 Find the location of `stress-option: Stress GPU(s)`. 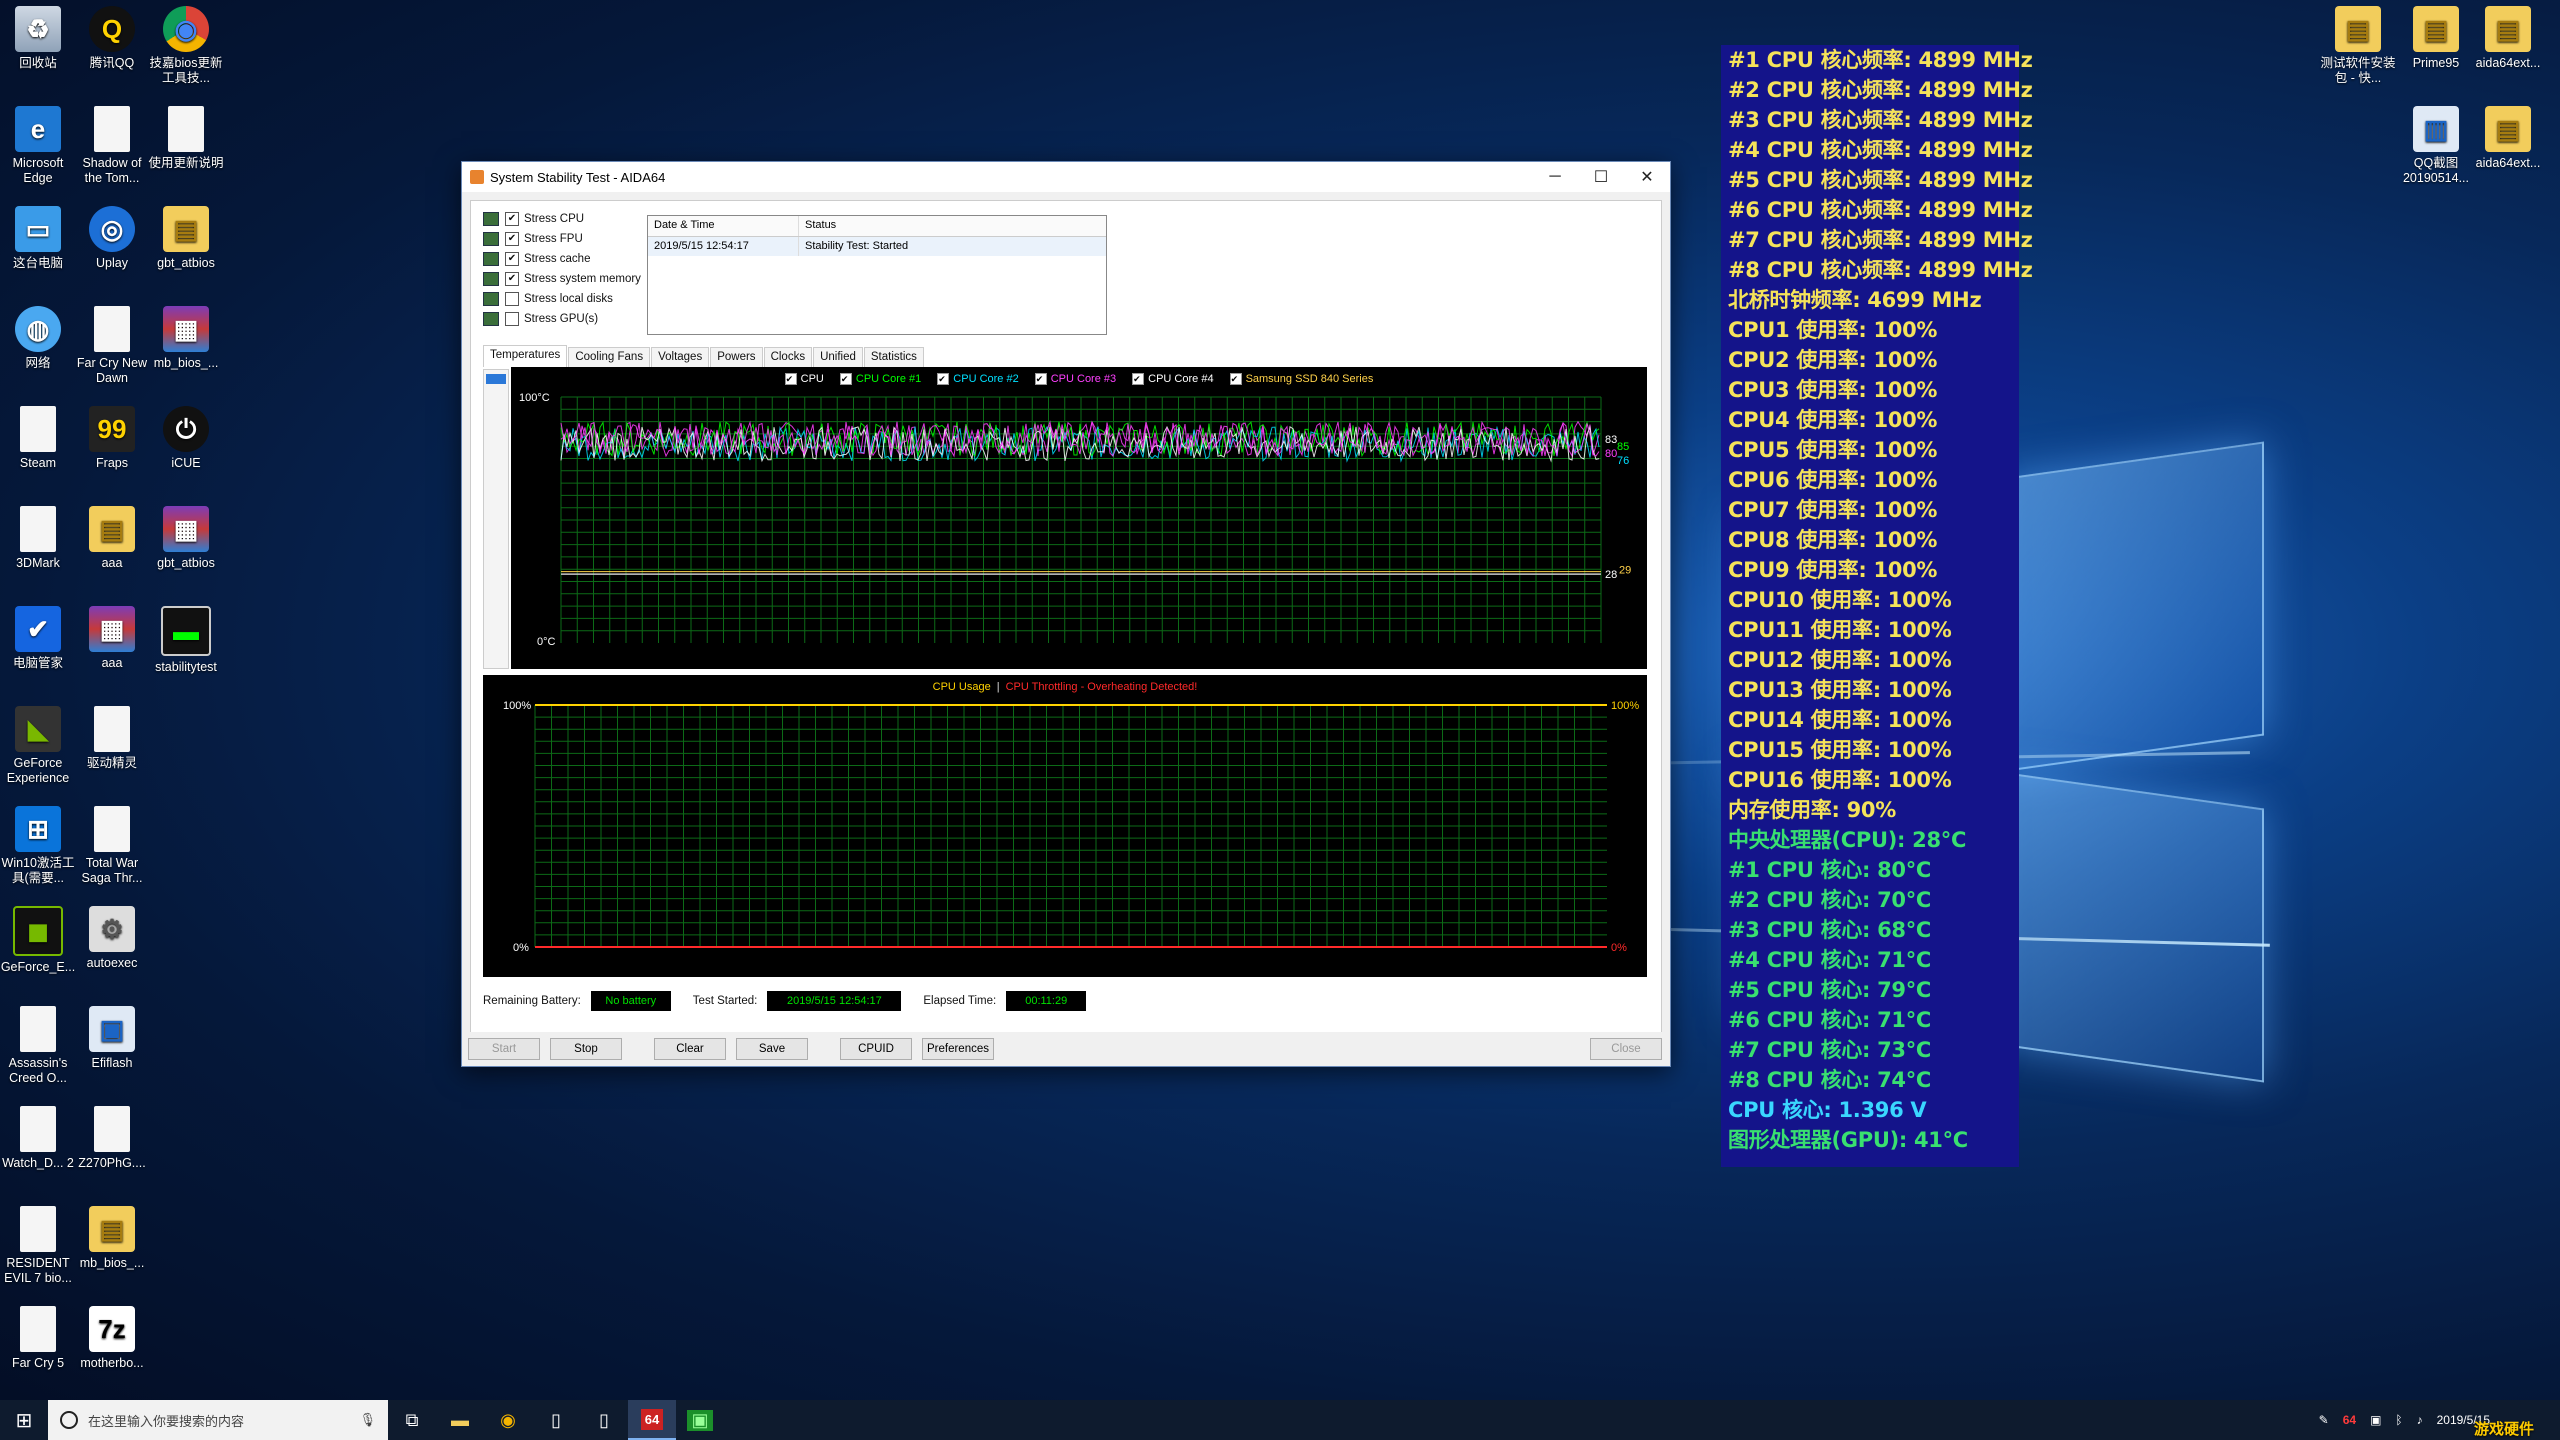

stress-option: Stress GPU(s) is located at coordinates (562, 319).